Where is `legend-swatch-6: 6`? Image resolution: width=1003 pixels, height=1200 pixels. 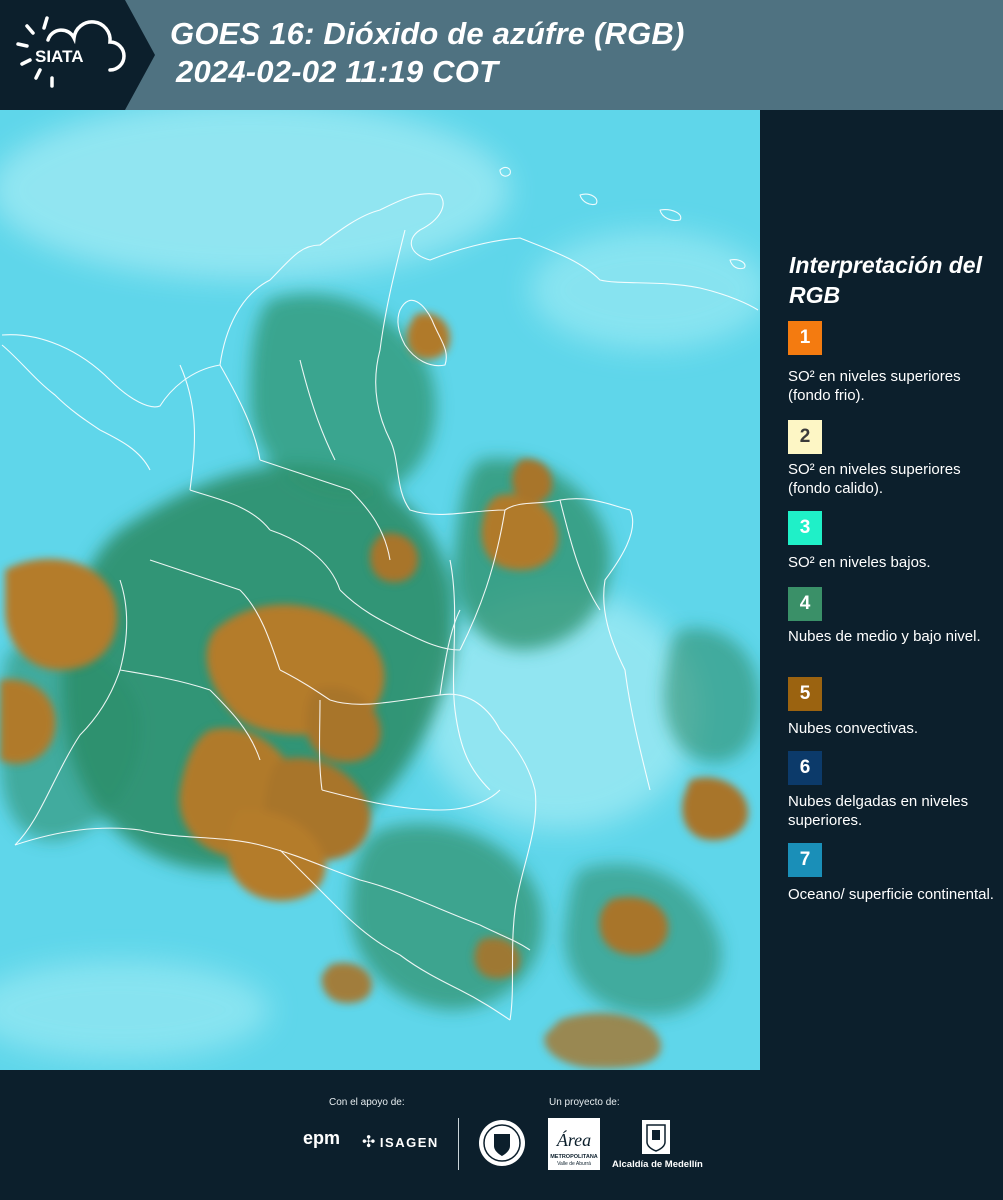
legend-swatch-6: 6 is located at coordinates (805, 768).